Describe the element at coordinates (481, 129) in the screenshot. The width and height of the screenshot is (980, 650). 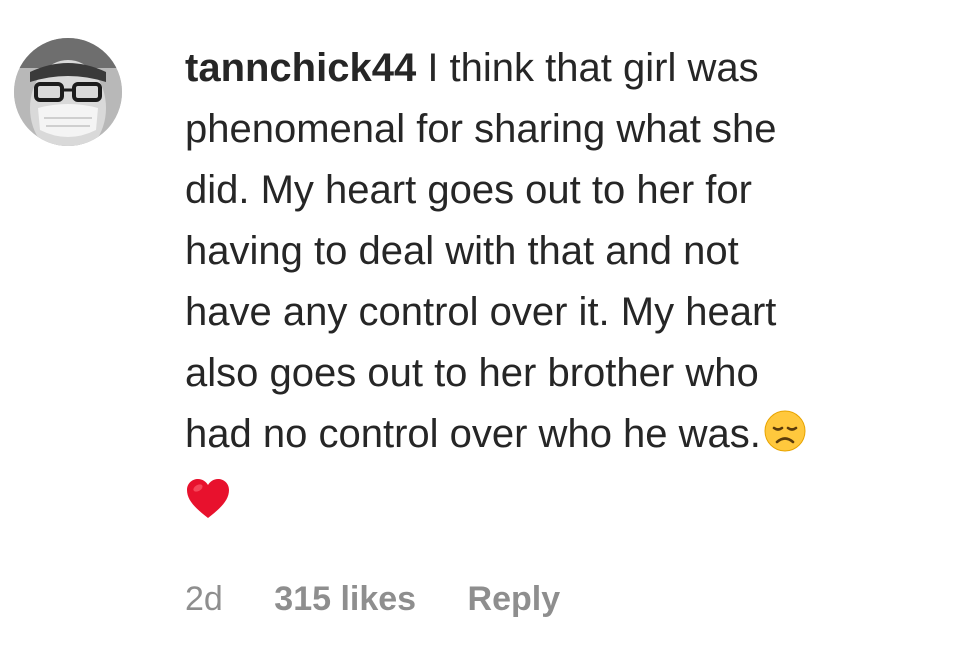
I see `comment-text-2: phenomenal for sharing what she` at that location.